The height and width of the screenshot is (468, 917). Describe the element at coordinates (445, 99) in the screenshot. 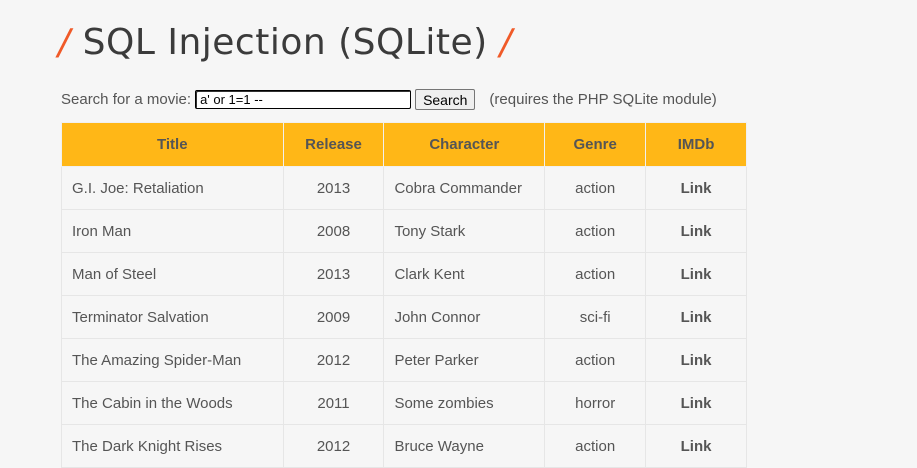

I see `search-button: Search` at that location.